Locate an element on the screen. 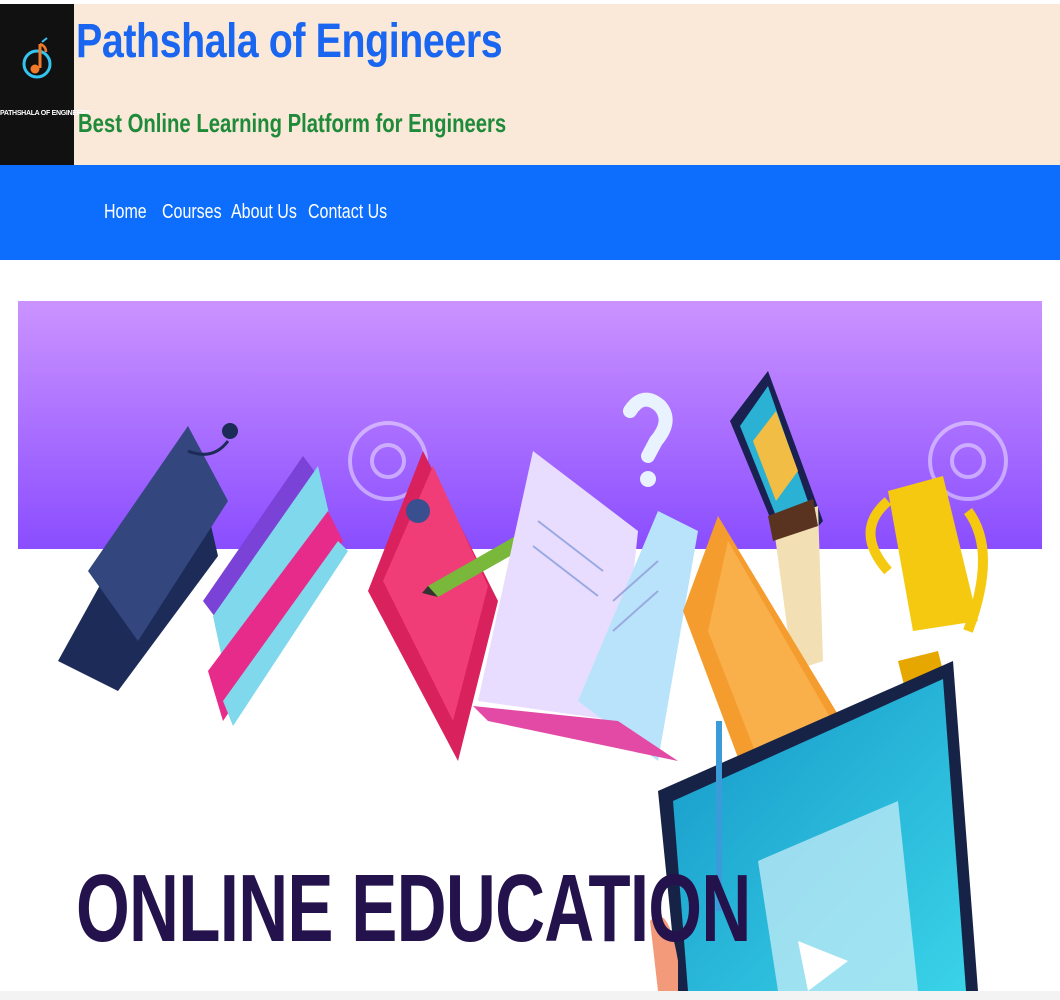 The width and height of the screenshot is (1060, 1000). main-nav: Home Courses About Us Contact Us is located at coordinates (530, 212).